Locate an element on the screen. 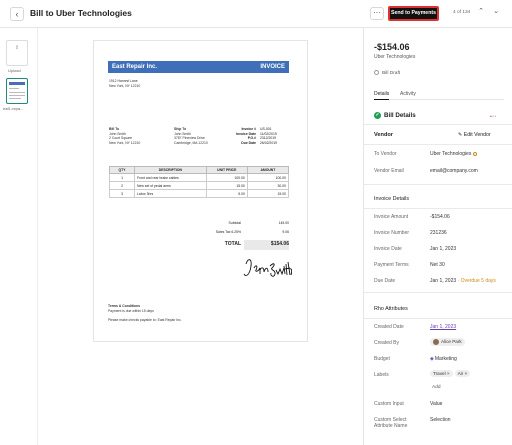 The image size is (512, 445). vendor-email-value: email@company.com is located at coordinates (454, 171).